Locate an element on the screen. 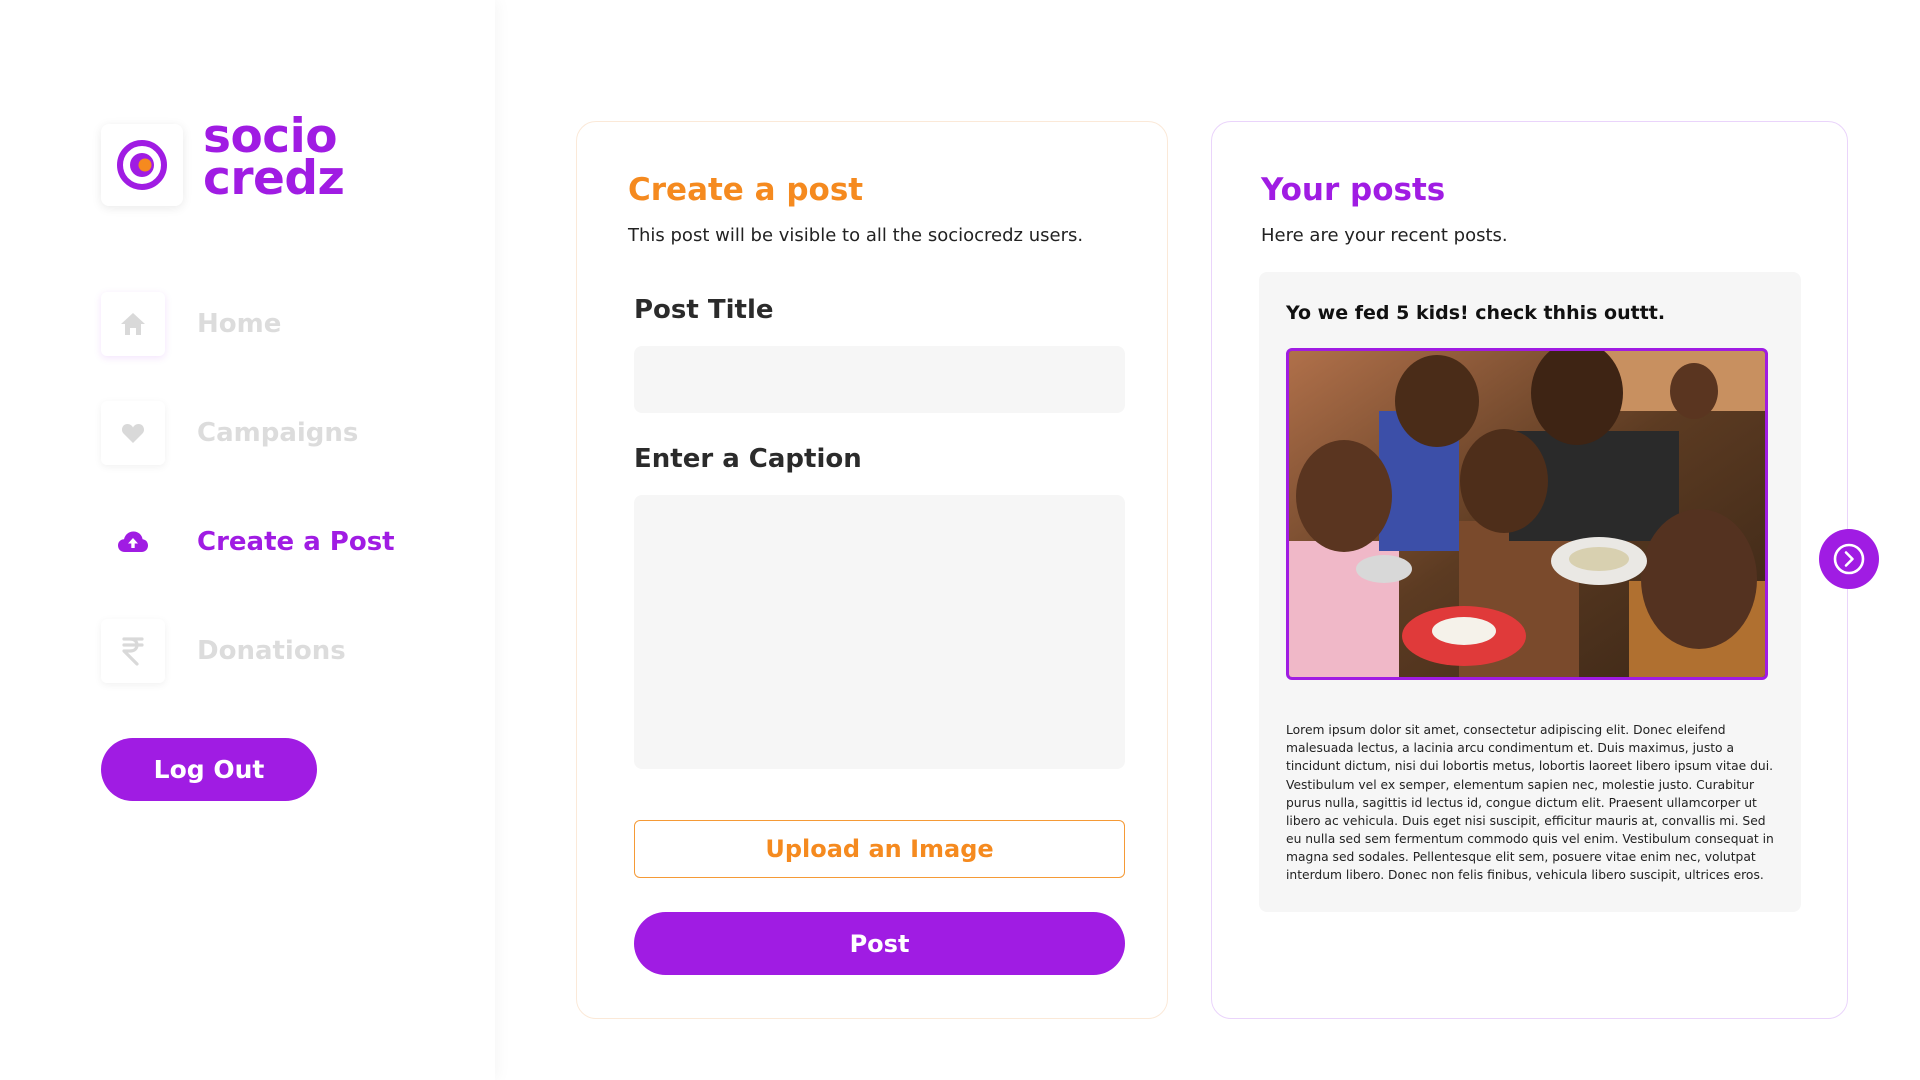 The image size is (1920, 1080). sidebar-item-label: Donations is located at coordinates (271, 651).